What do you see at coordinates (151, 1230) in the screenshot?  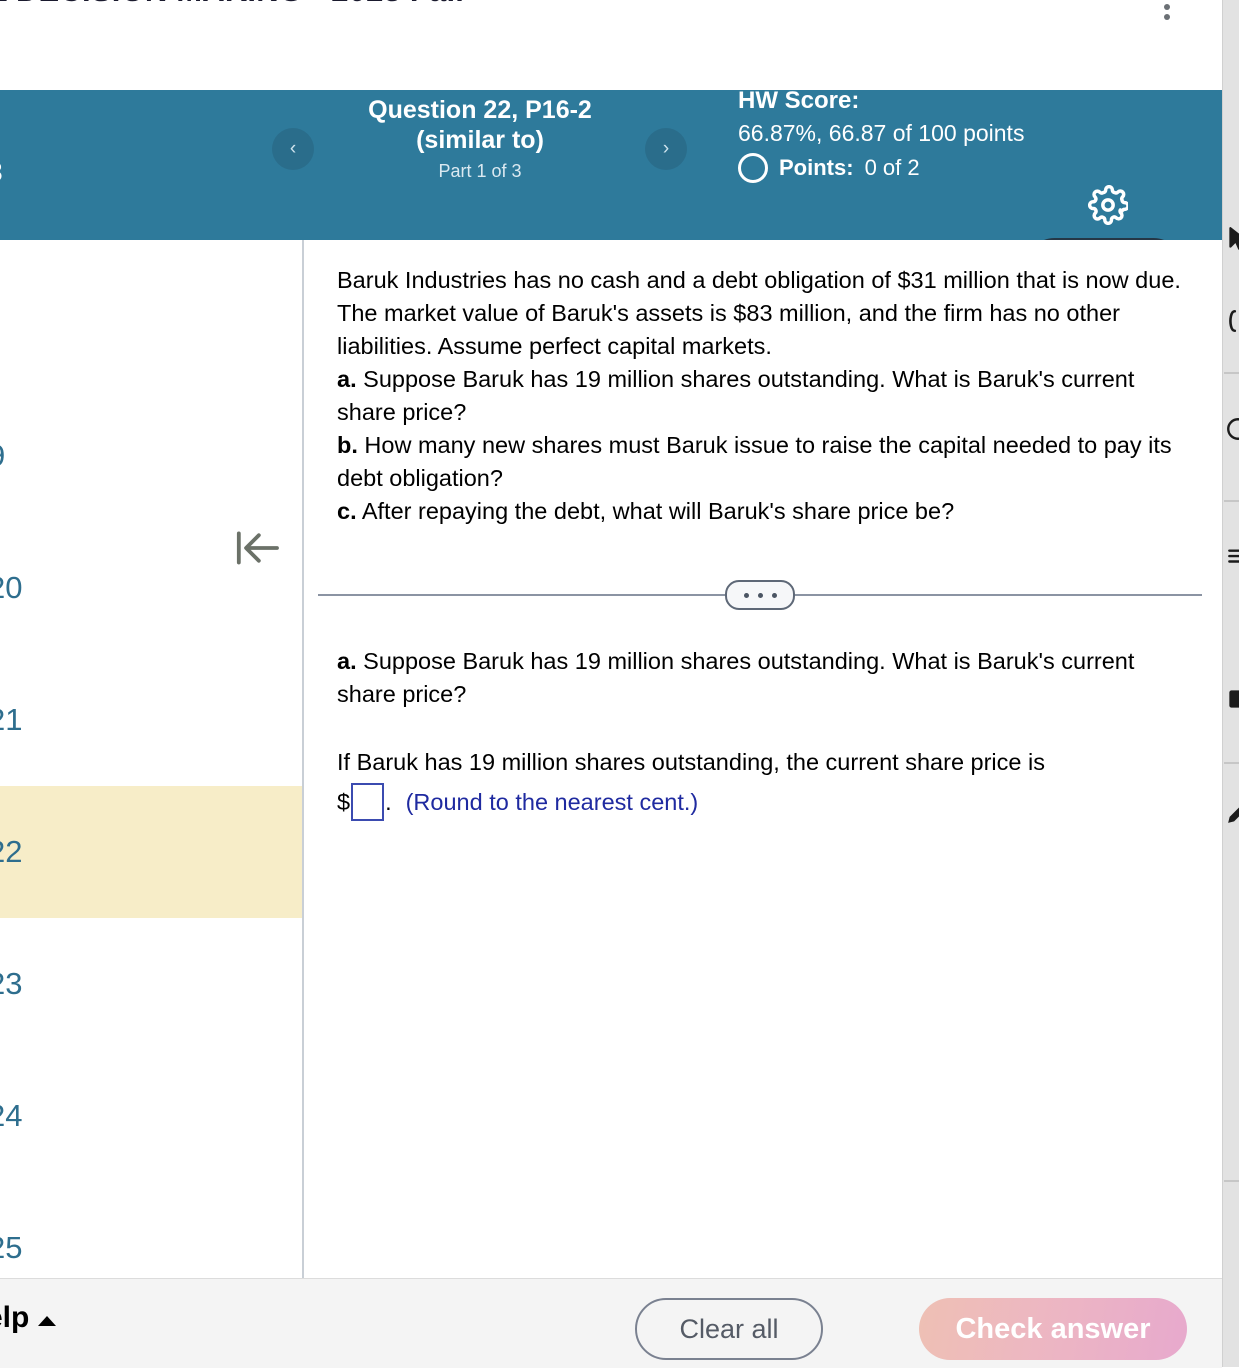 I see `question-list-item: 25` at bounding box center [151, 1230].